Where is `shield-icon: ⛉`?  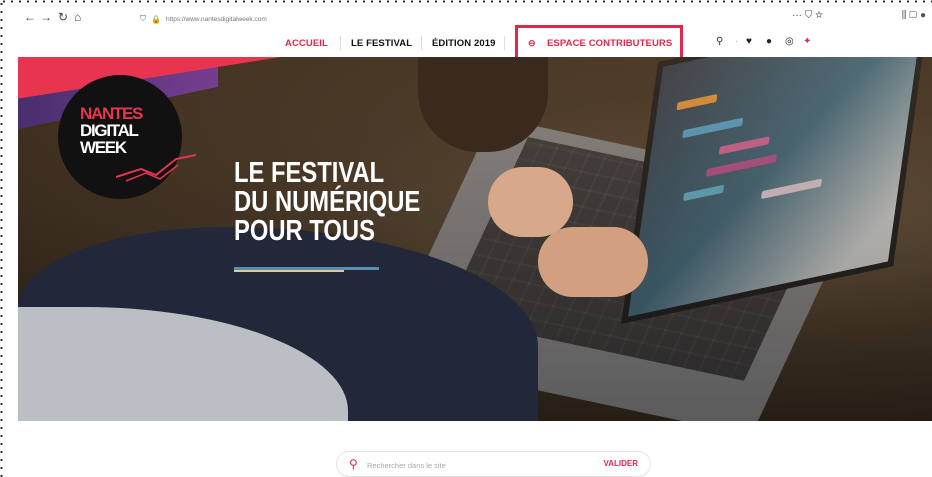
shield-icon: ⛉ is located at coordinates (143, 18).